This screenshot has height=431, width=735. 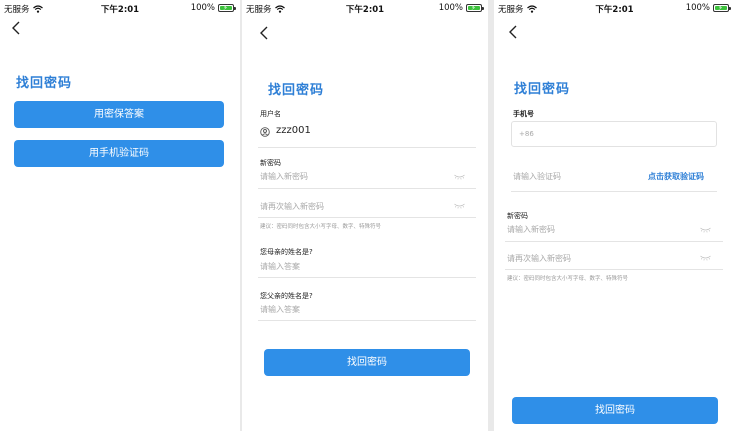 I want to click on phone-label: 手机号, so click(x=523, y=114).